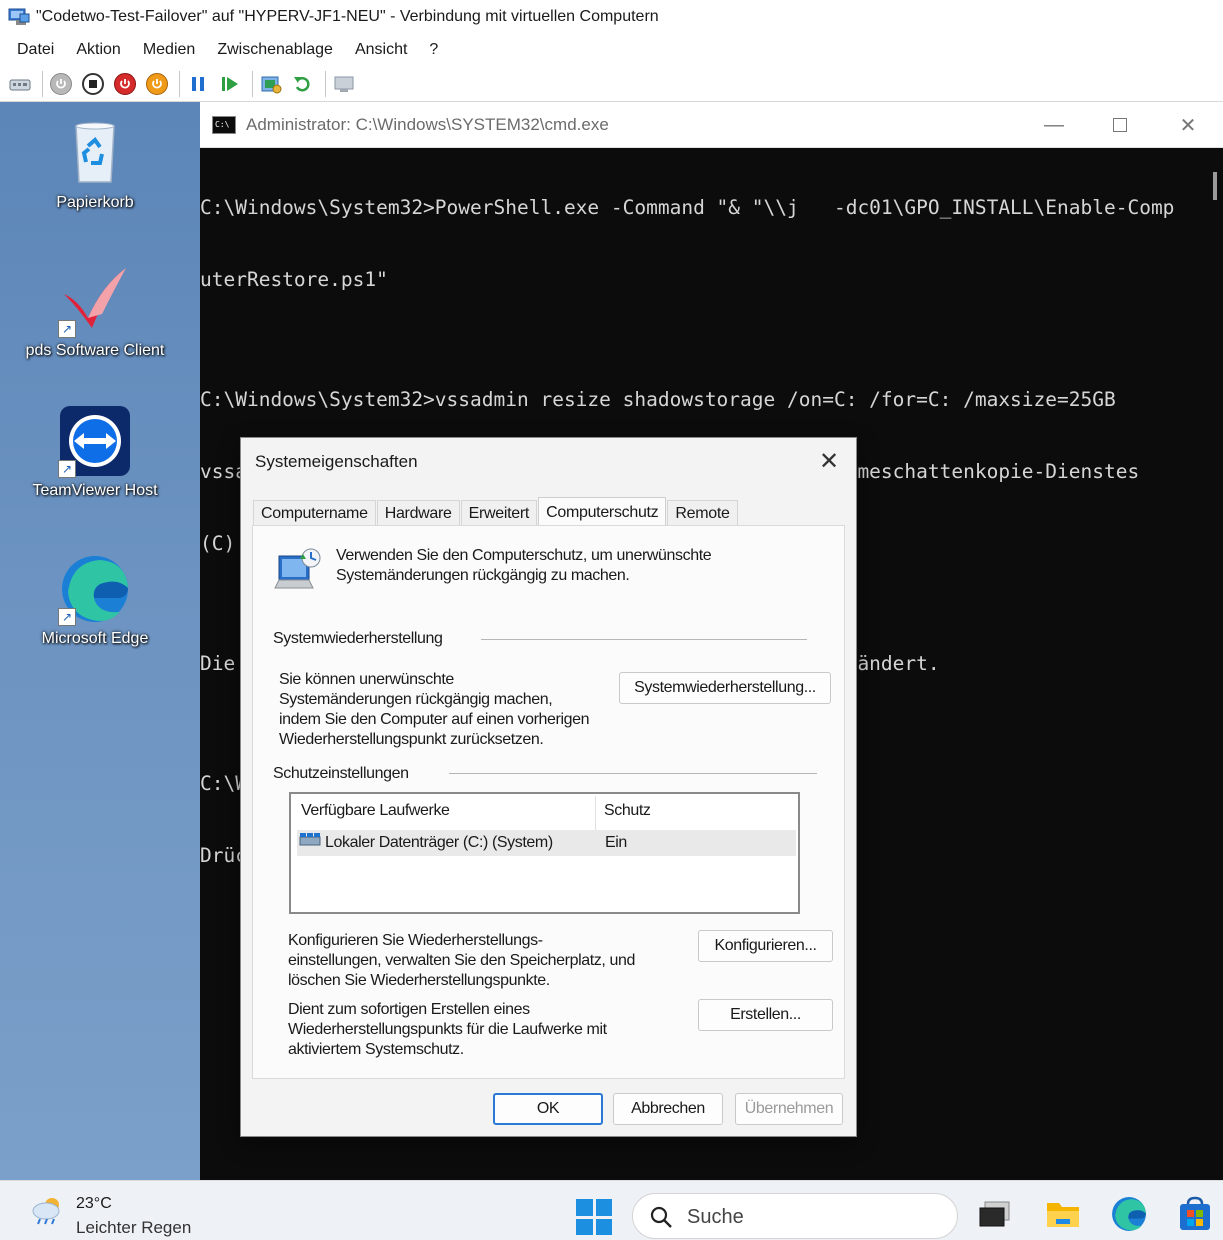 The image size is (1223, 1240). I want to click on tab-computername: Computername, so click(314, 513).